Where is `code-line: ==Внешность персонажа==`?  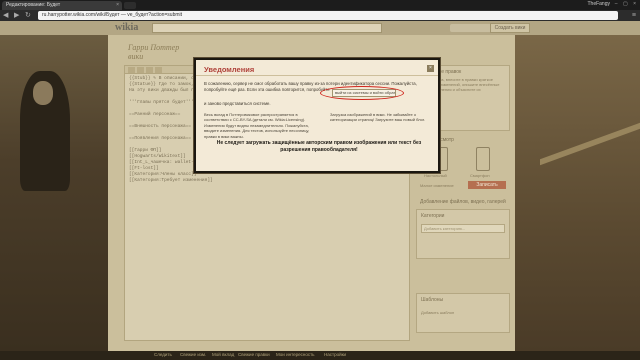
code-line: ==Внешность персонажа== is located at coordinates (160, 126).